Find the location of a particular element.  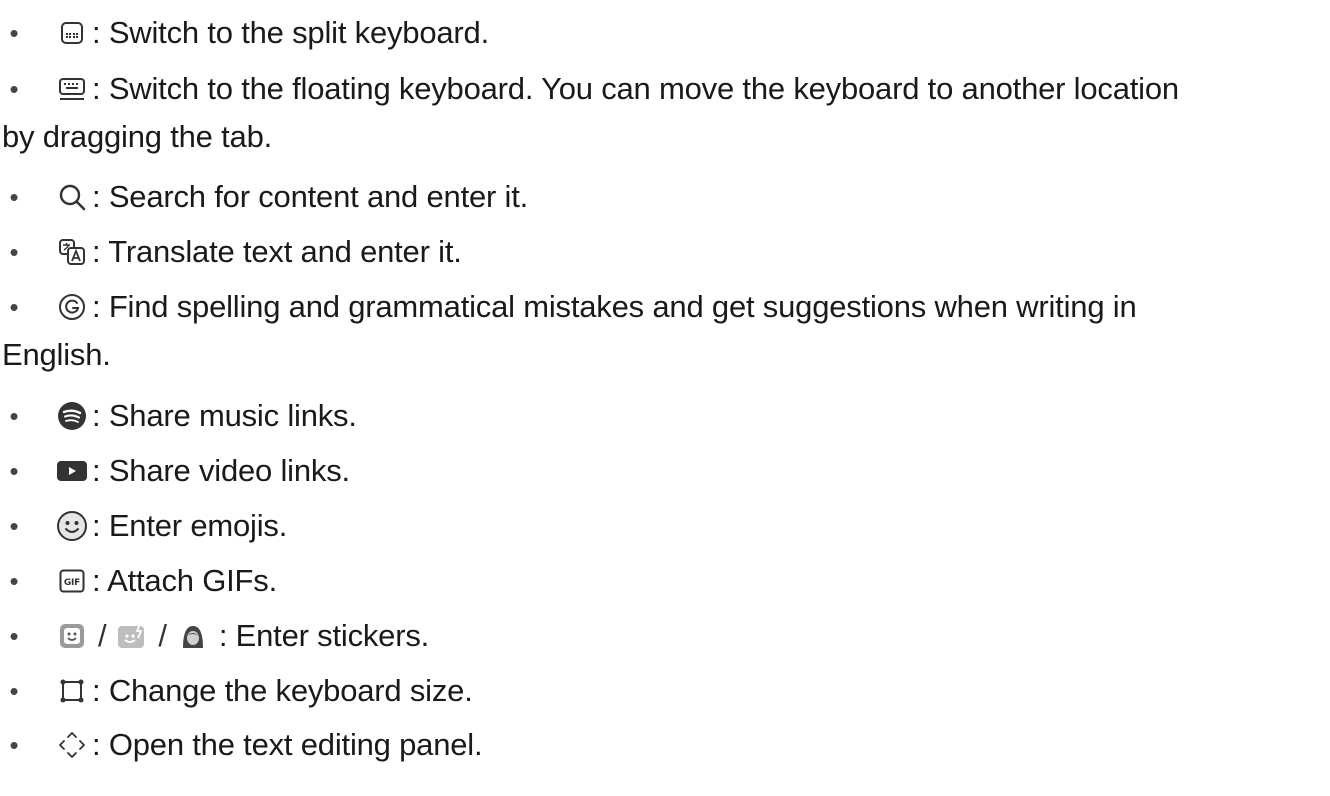

avatar-sticker-icon is located at coordinates (193, 636).